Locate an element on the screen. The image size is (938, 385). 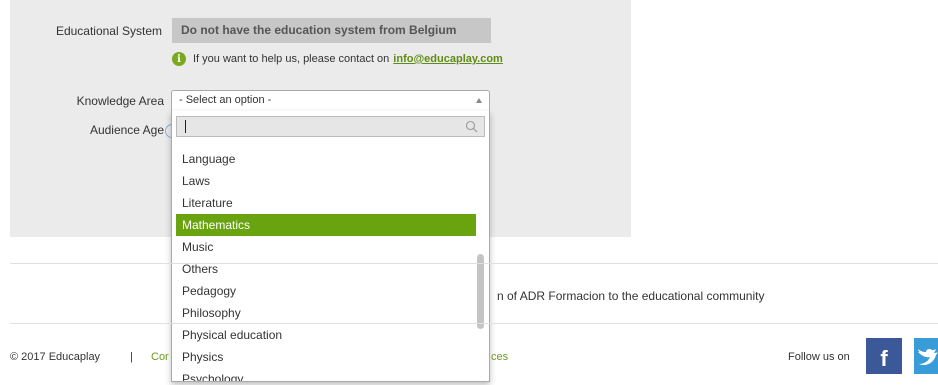
knowledge-area-select: - Select an option - is located at coordinates (330, 101).